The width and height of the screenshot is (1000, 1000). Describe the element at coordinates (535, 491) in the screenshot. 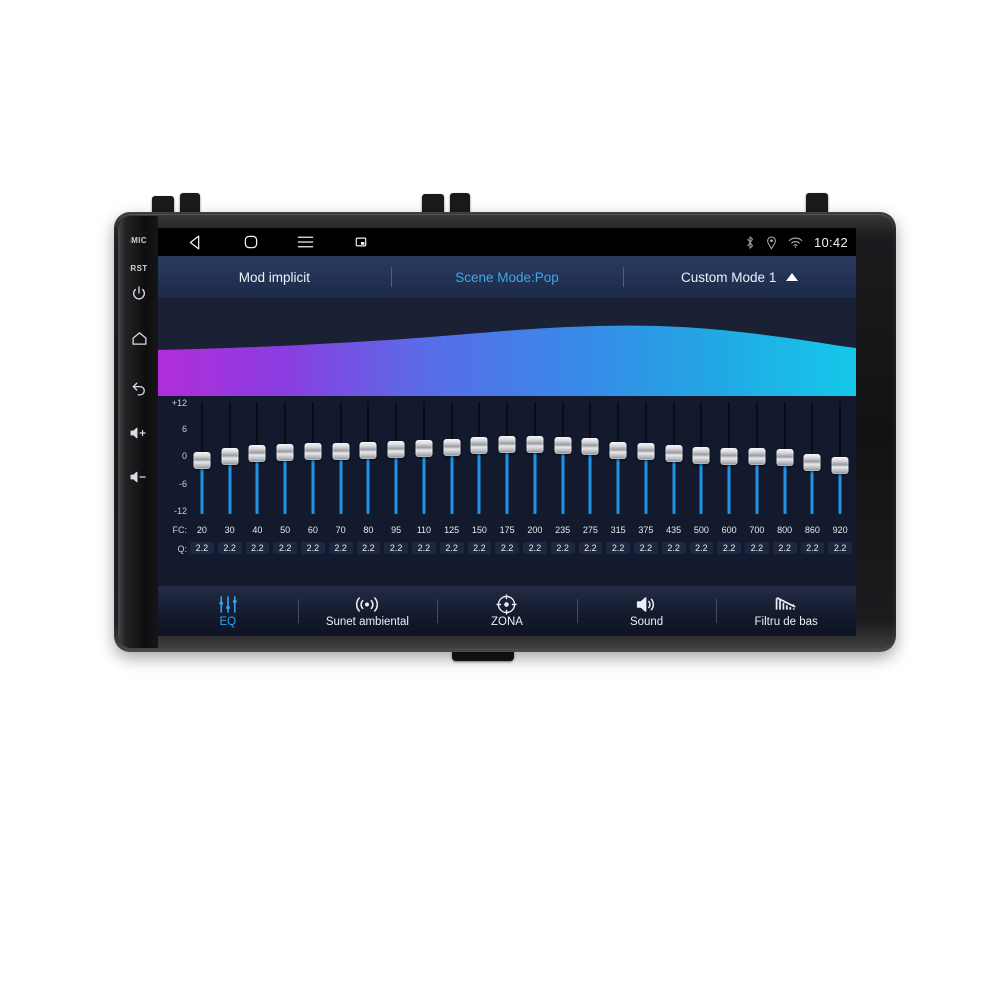

I see `eq-band: 200 2.2` at that location.